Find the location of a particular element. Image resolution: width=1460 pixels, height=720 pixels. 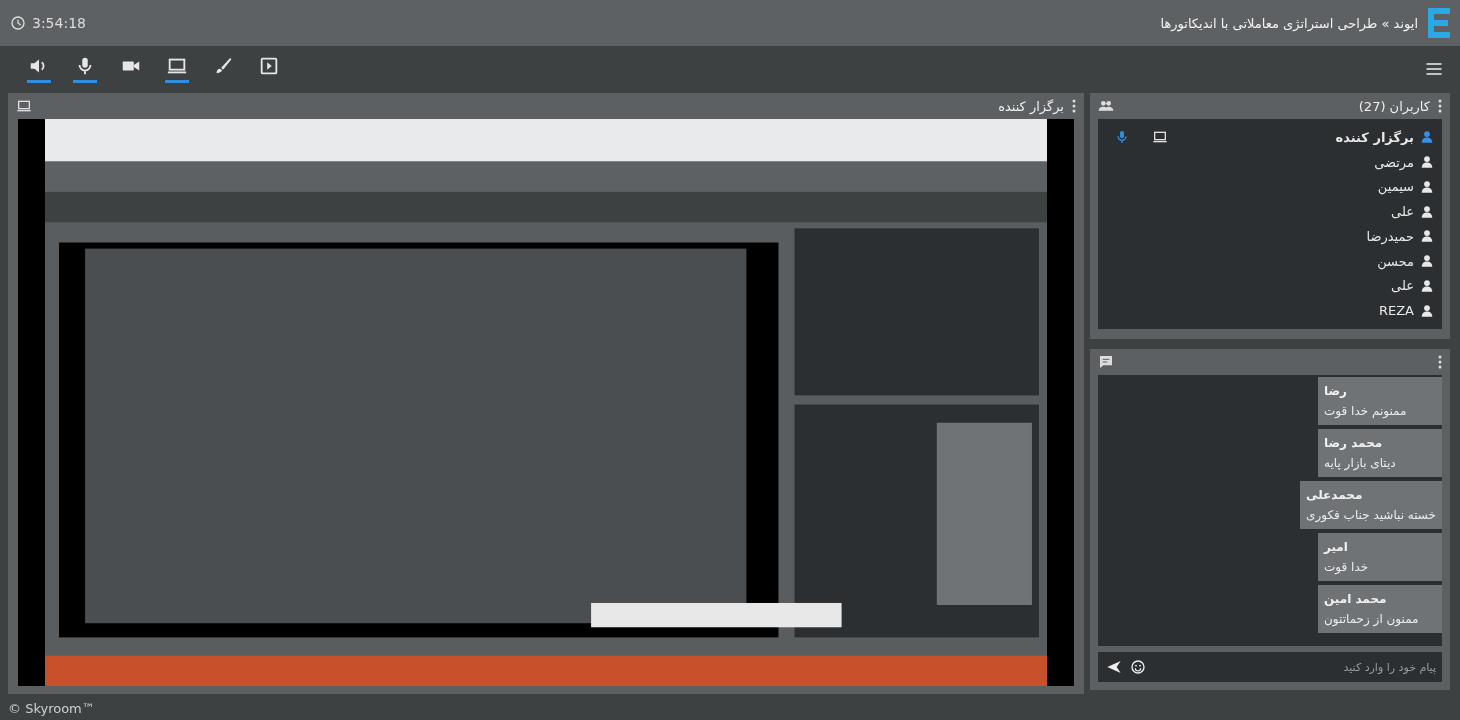

sender-name: محمدعلی is located at coordinates (1334, 495).